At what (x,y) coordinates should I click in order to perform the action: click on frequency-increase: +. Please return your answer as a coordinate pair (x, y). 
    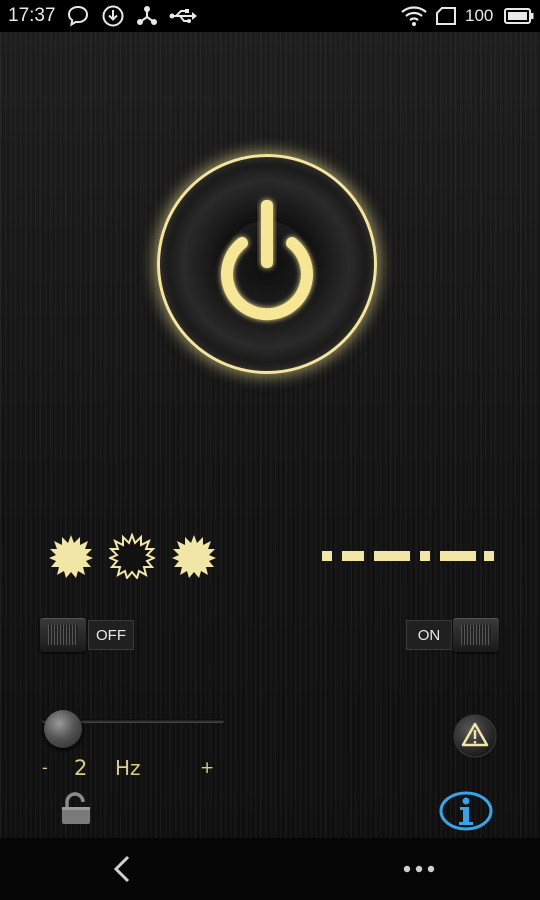
    Looking at the image, I should click on (207, 768).